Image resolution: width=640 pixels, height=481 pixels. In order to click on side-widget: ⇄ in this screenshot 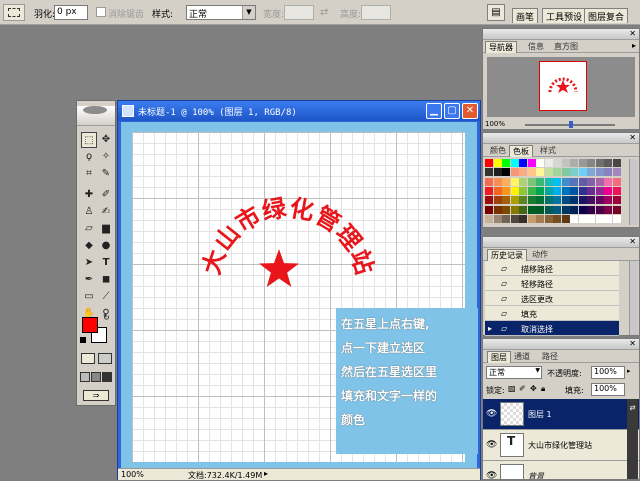, I will do `click(632, 439)`.